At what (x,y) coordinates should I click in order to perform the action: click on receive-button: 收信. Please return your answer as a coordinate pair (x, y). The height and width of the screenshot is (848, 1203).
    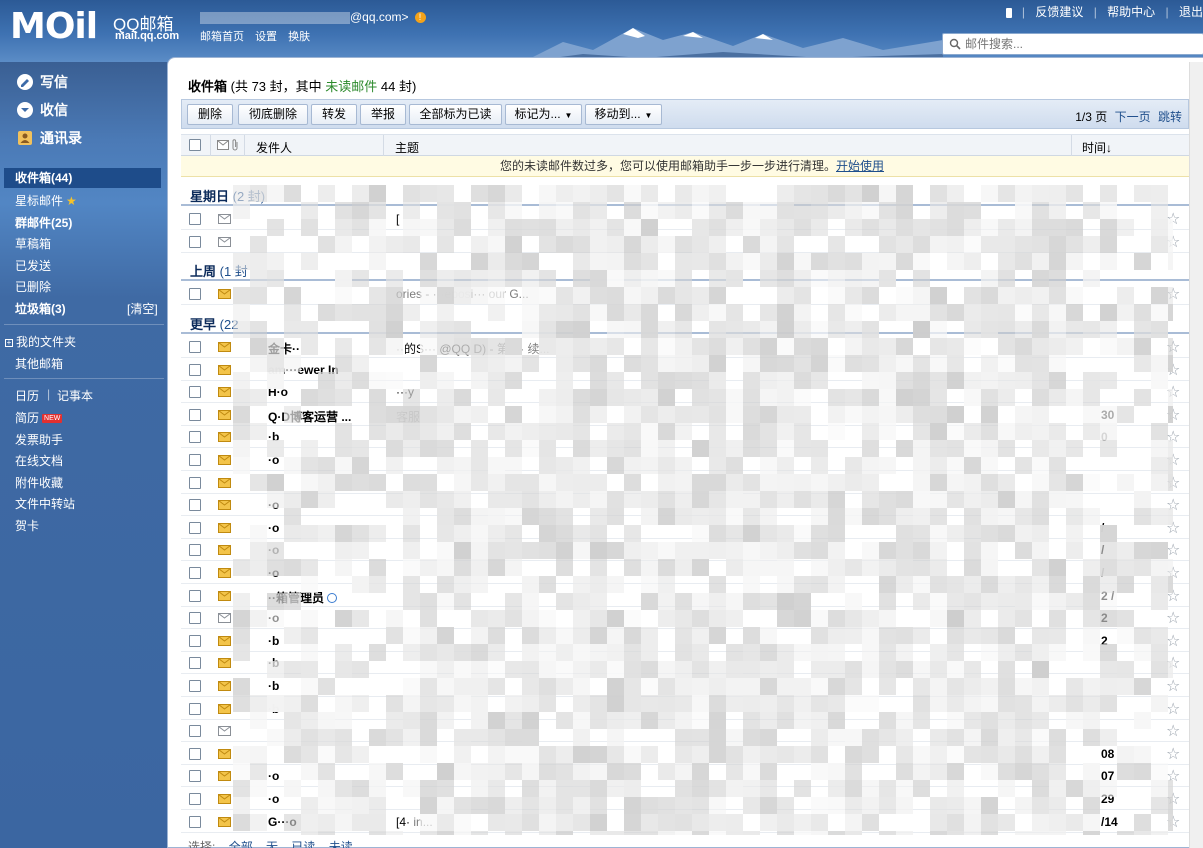
    Looking at the image, I should click on (42, 110).